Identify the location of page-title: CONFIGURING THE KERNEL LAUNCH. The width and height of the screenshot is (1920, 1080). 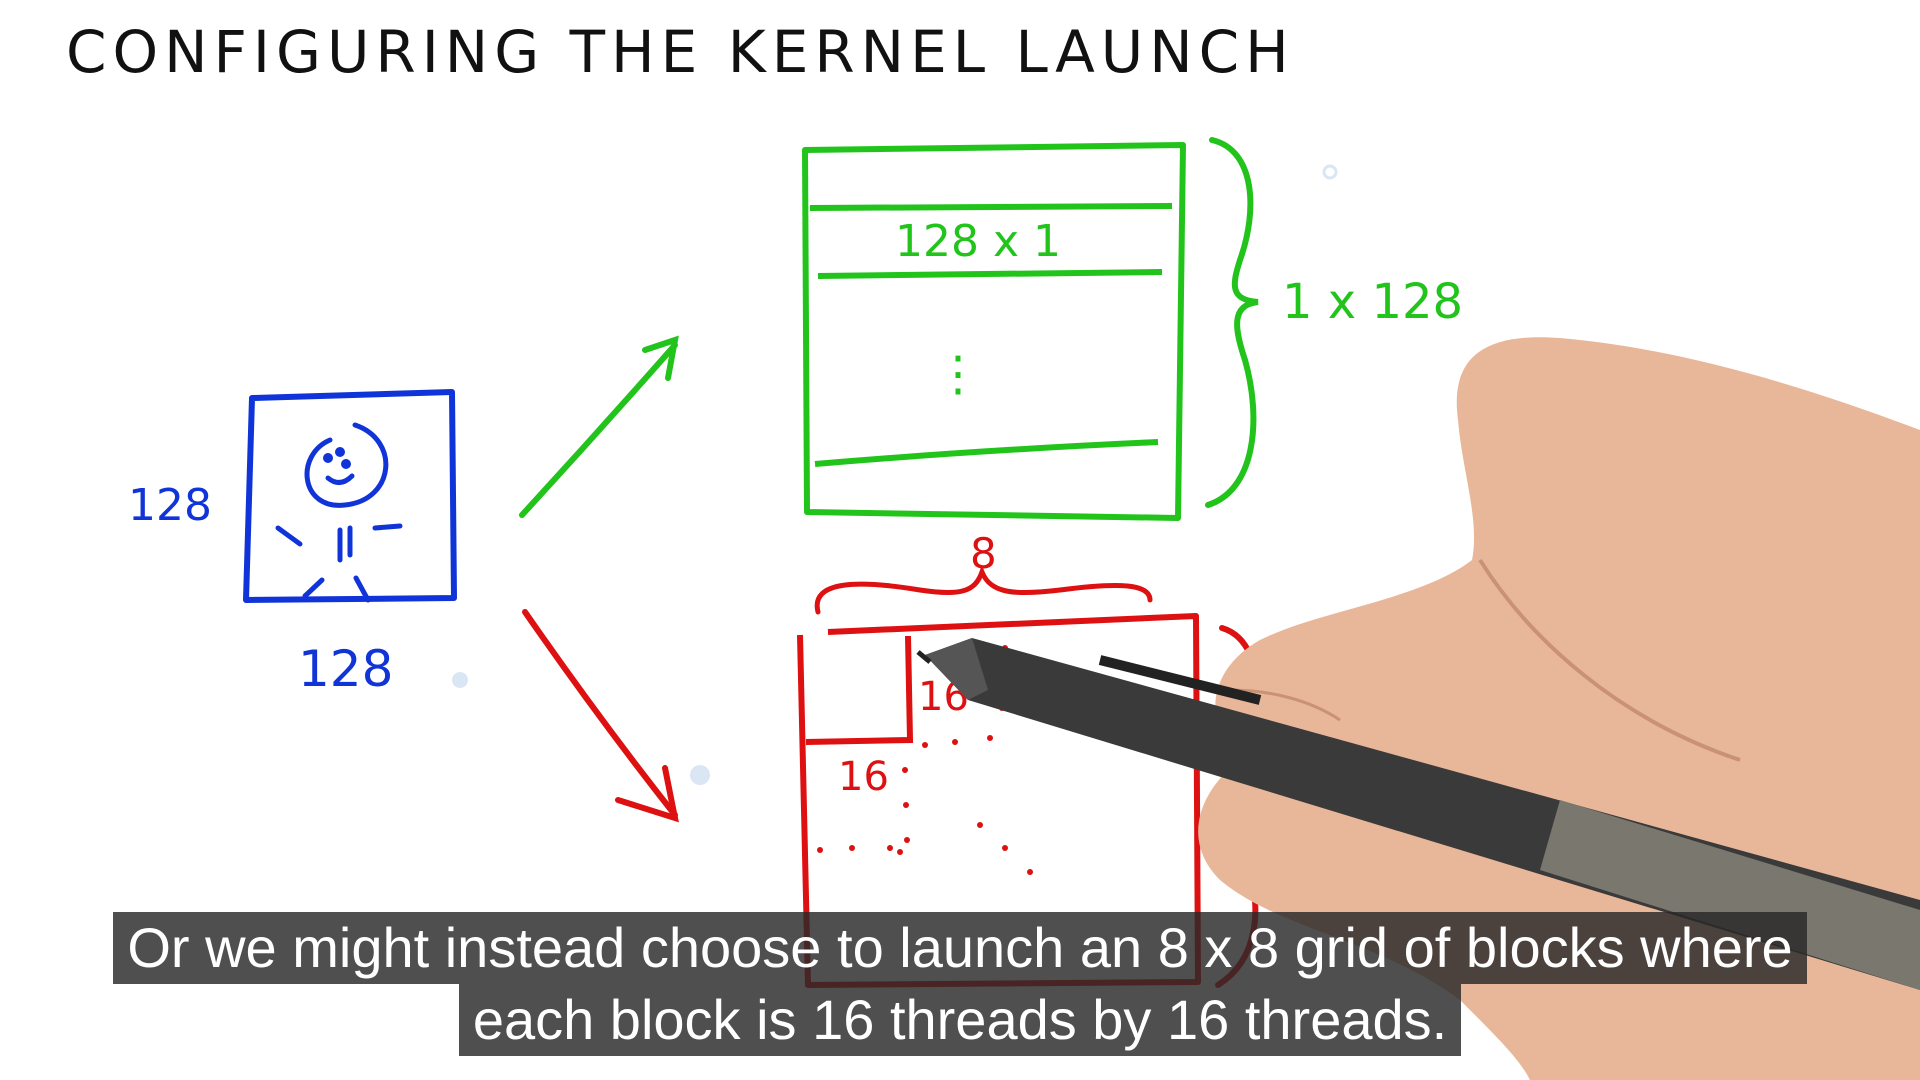
(680, 52).